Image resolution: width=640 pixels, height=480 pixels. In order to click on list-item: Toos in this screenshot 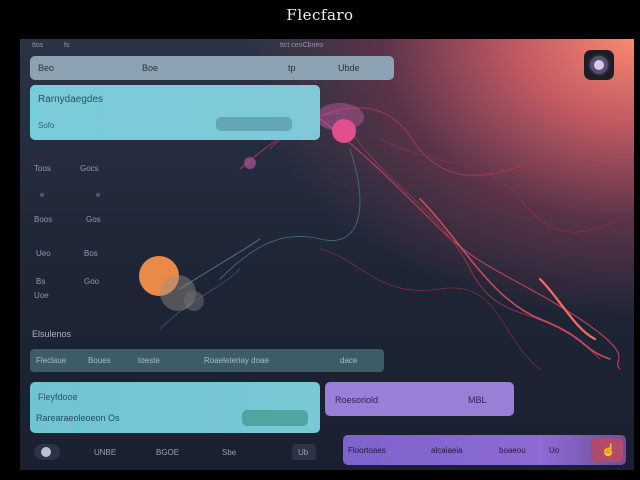, I will do `click(42, 168)`.